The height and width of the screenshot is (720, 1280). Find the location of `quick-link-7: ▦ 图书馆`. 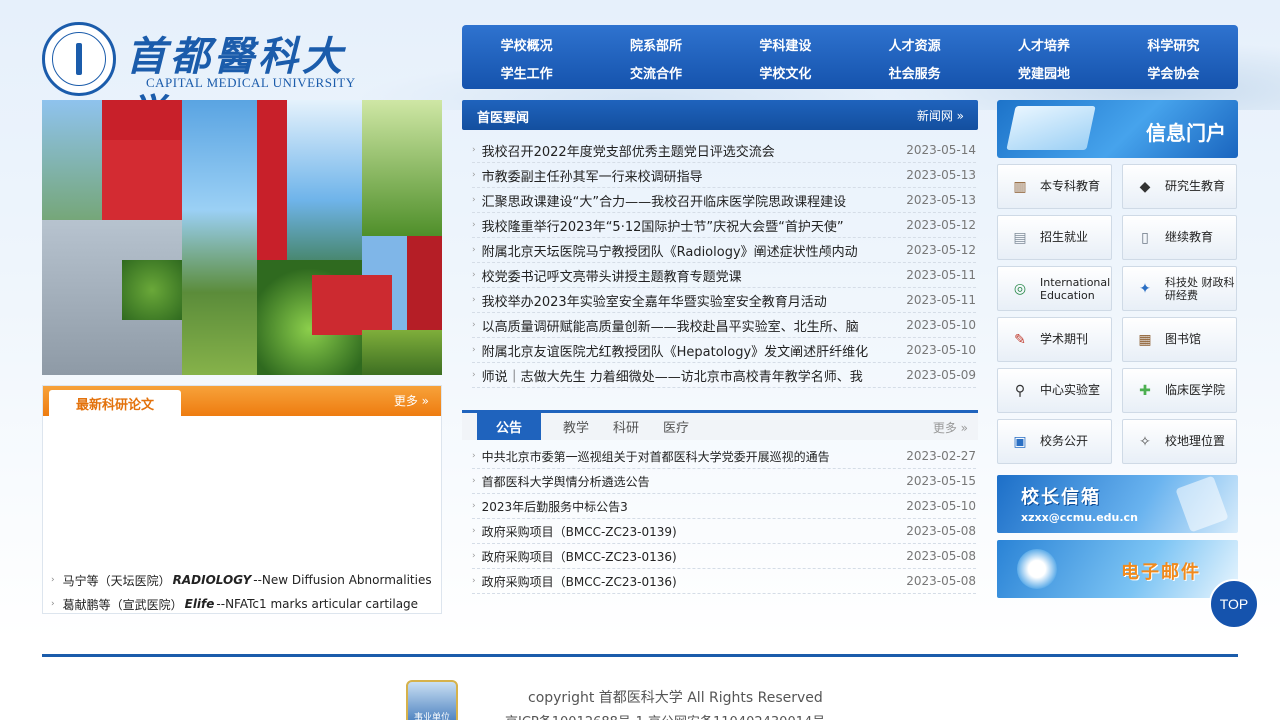

quick-link-7: ▦ 图书馆 is located at coordinates (1179, 339).